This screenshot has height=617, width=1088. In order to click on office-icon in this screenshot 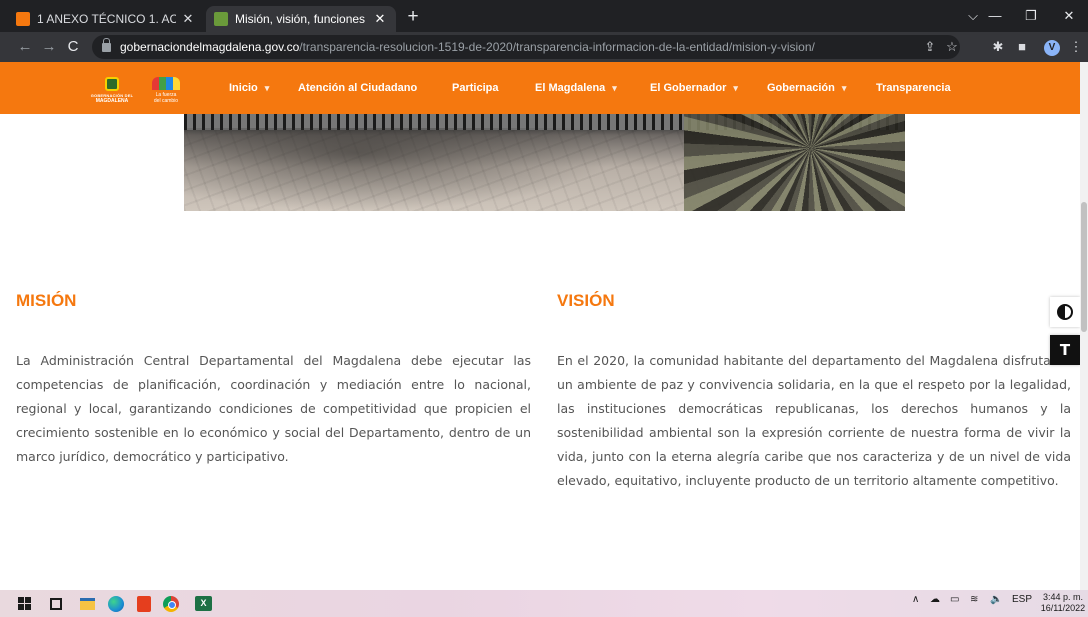, I will do `click(144, 604)`.